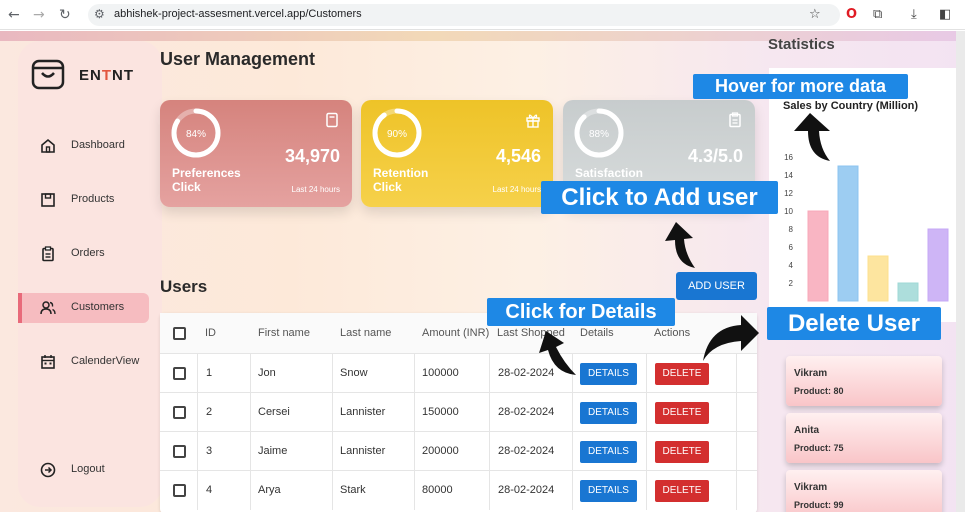 This screenshot has width=965, height=512. Describe the element at coordinates (788, 175) in the screenshot. I see `y-tick-label: 14` at that location.